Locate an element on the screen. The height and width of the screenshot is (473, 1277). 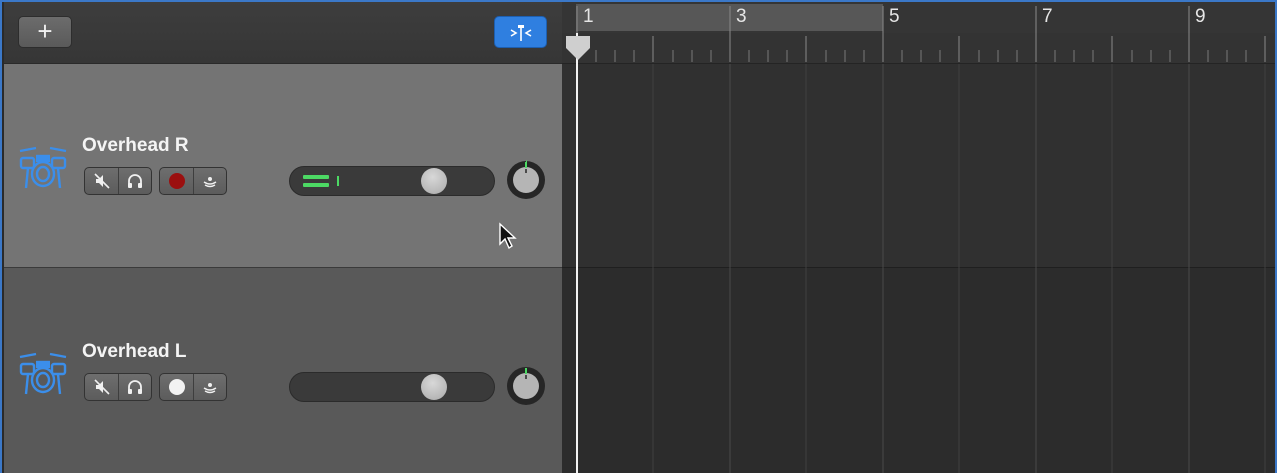
level-meter-peak is located at coordinates (338, 181).